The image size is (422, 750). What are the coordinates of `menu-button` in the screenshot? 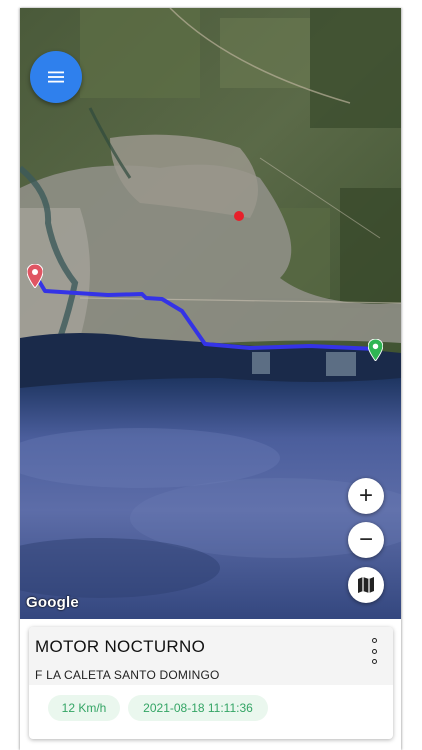 It's located at (56, 77).